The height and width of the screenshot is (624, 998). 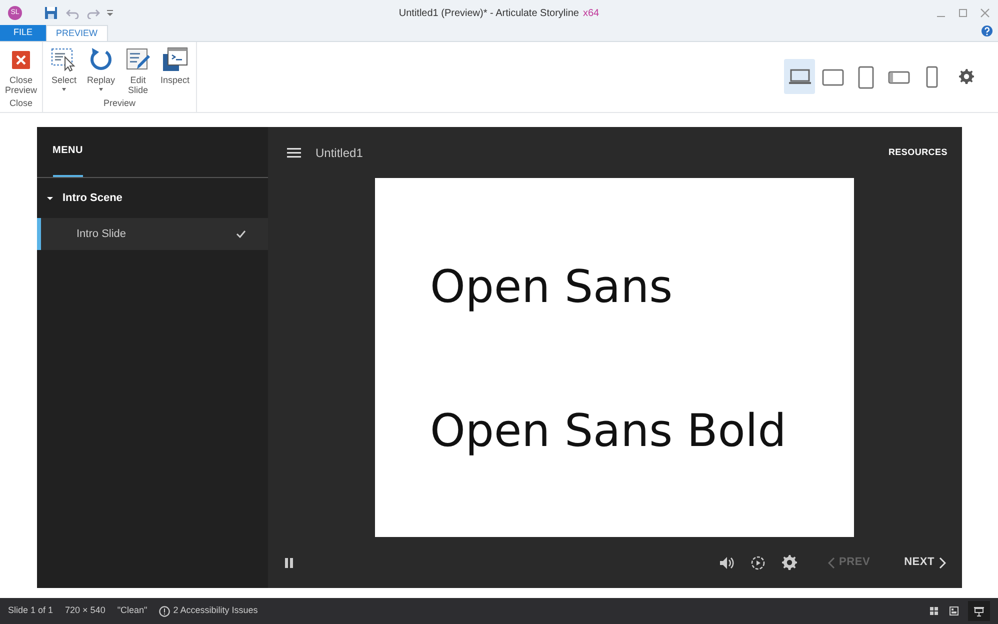 I want to click on slide-text: Open Sans, so click(x=552, y=287).